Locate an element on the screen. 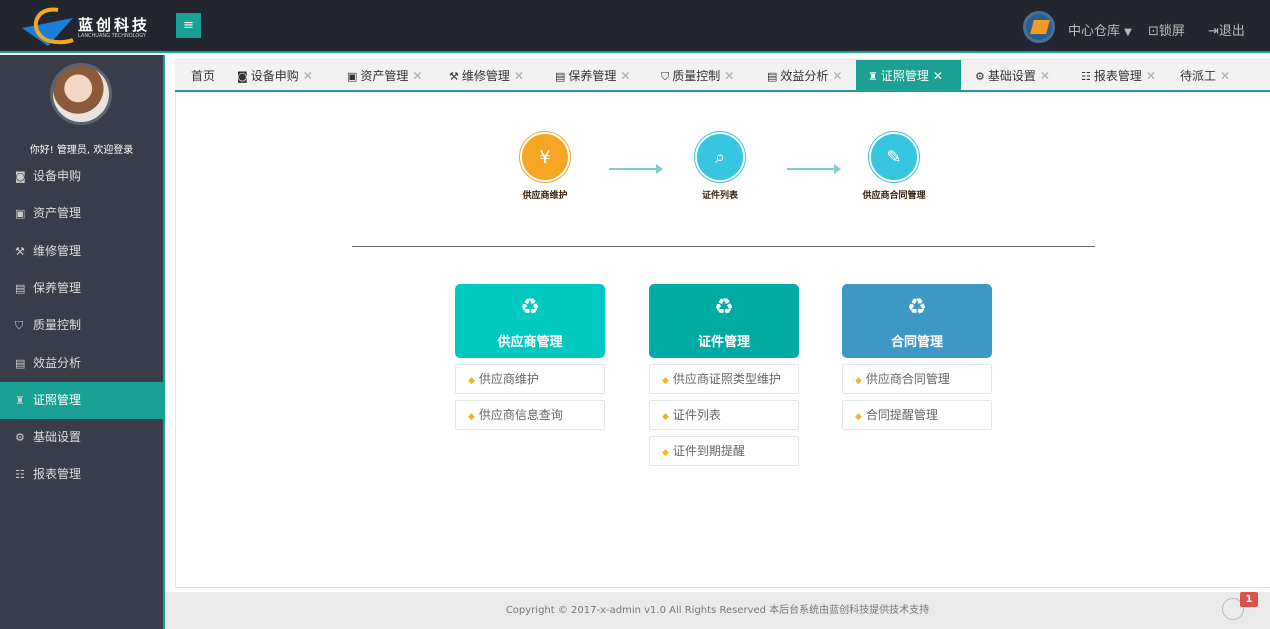  user-avatar is located at coordinates (1039, 27).